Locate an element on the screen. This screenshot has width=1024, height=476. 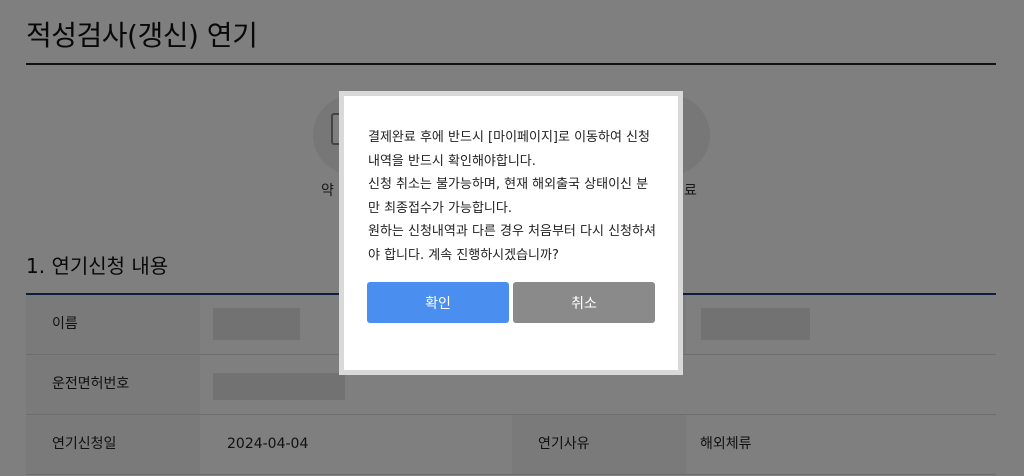
dialog-message-line: 야 합니다. 계속 진행하시겠습니까? is located at coordinates (463, 255).